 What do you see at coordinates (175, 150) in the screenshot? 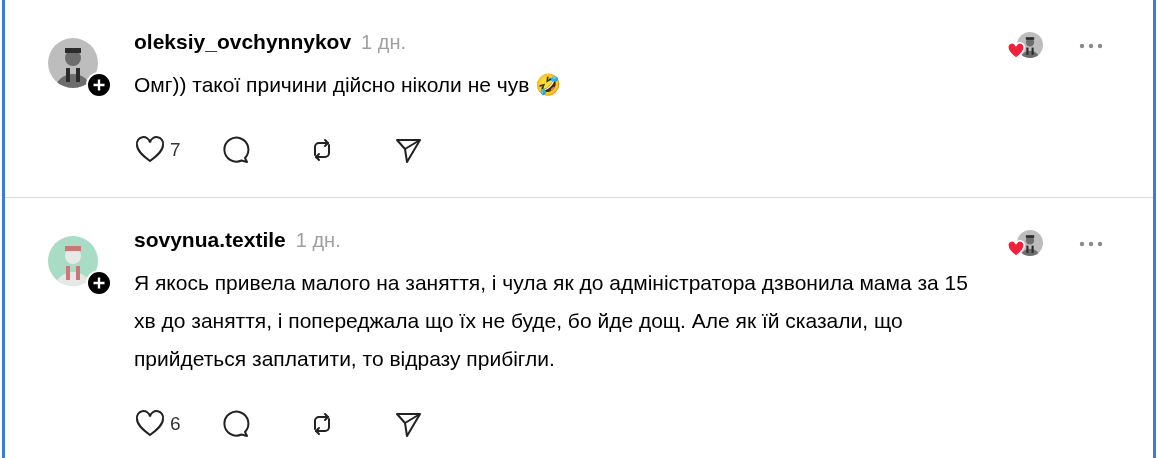
I see `like-count: 7` at bounding box center [175, 150].